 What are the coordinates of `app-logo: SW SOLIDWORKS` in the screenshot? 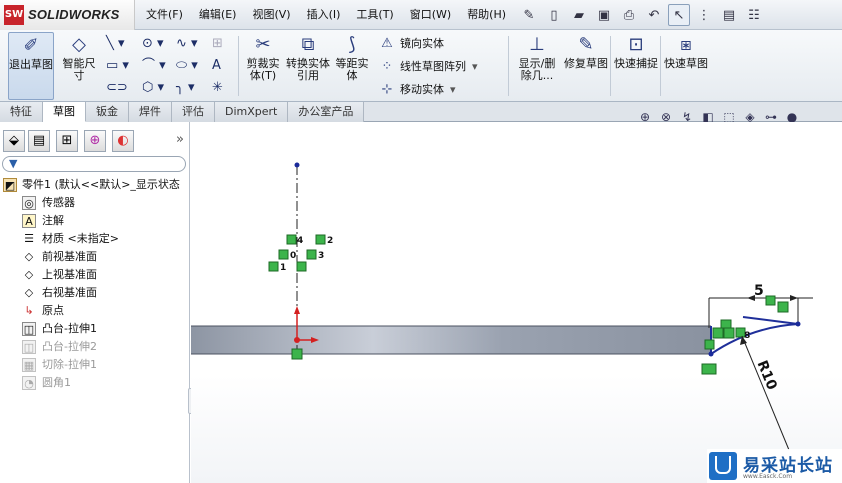 It's located at (67, 15).